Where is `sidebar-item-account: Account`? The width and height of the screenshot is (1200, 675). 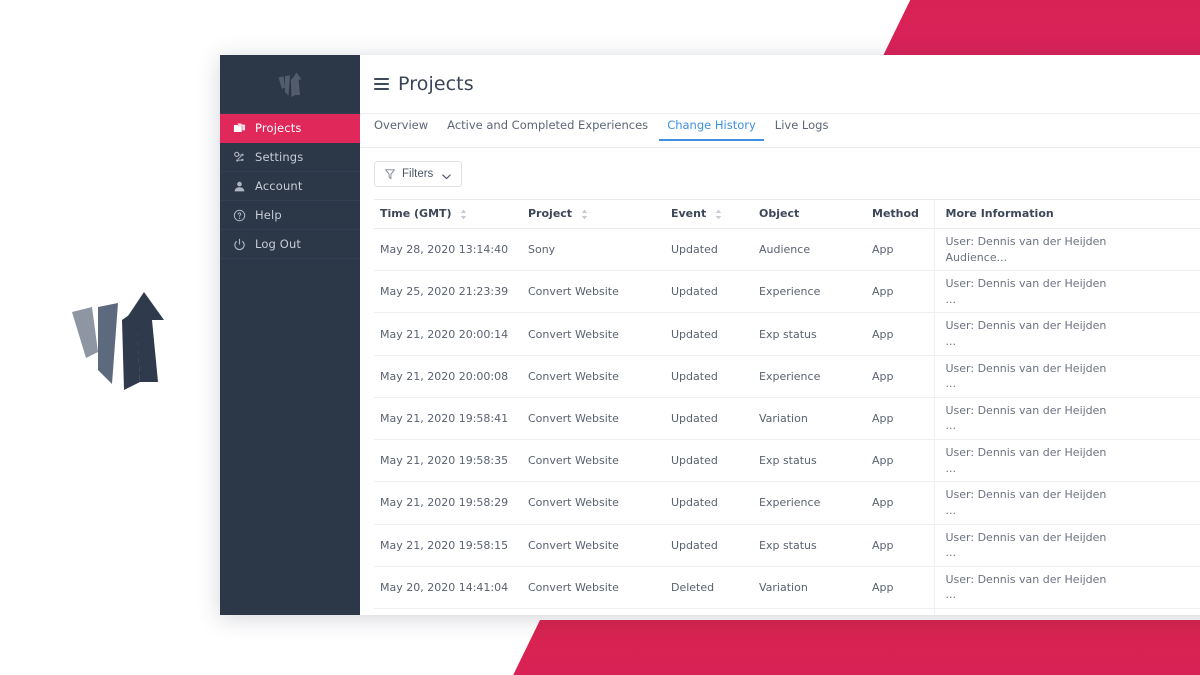 sidebar-item-account: Account is located at coordinates (290, 186).